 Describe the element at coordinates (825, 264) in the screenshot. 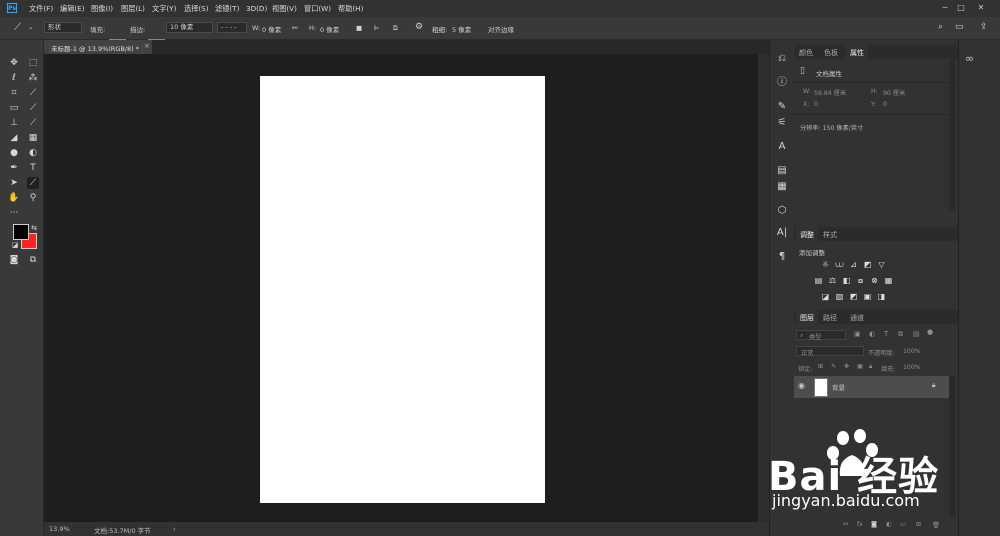

I see `brightness-contrast-icon: ☼` at that location.